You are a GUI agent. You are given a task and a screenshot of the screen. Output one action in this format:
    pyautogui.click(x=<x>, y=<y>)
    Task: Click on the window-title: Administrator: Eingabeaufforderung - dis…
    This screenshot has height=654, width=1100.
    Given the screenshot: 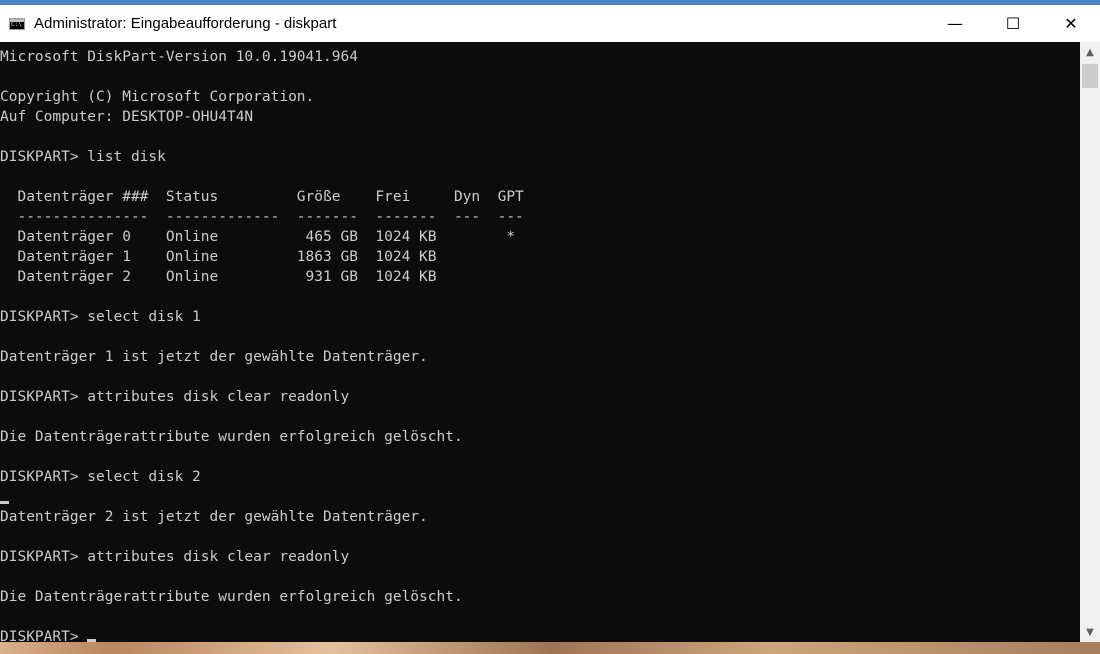 What is the action you would take?
    pyautogui.click(x=185, y=23)
    